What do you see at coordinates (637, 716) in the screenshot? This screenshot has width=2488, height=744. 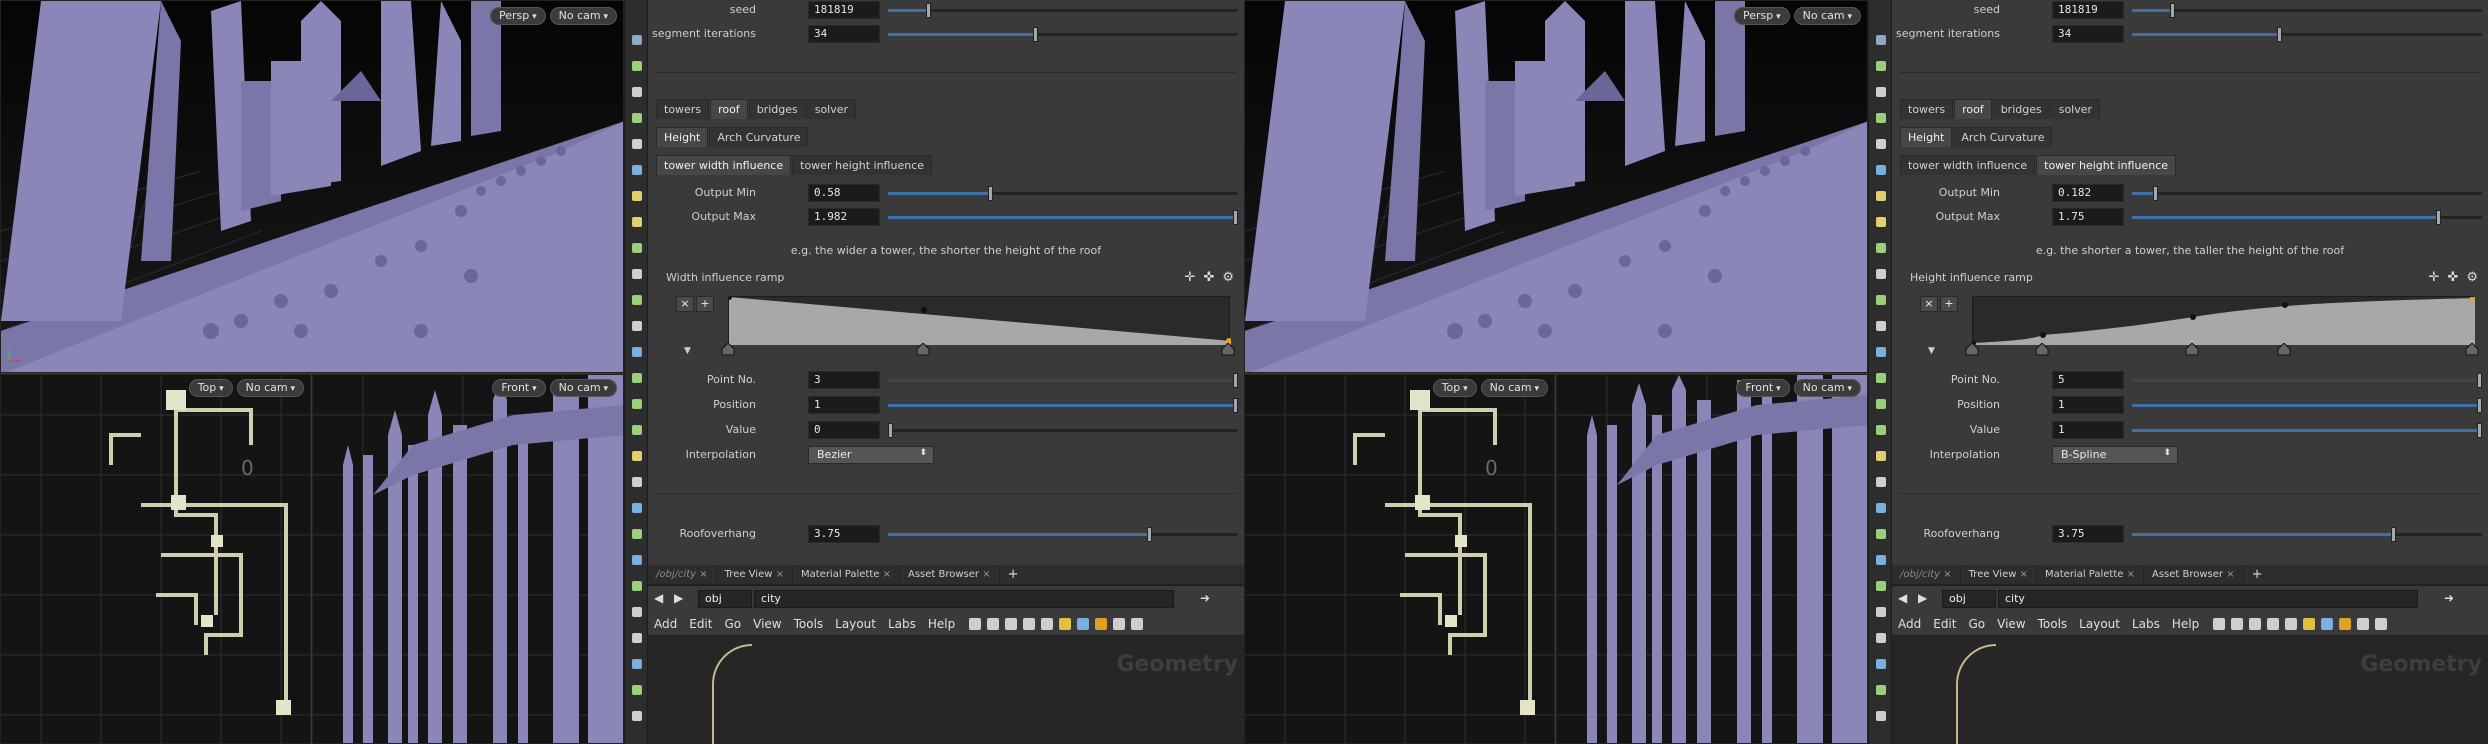 I see `info-icon` at bounding box center [637, 716].